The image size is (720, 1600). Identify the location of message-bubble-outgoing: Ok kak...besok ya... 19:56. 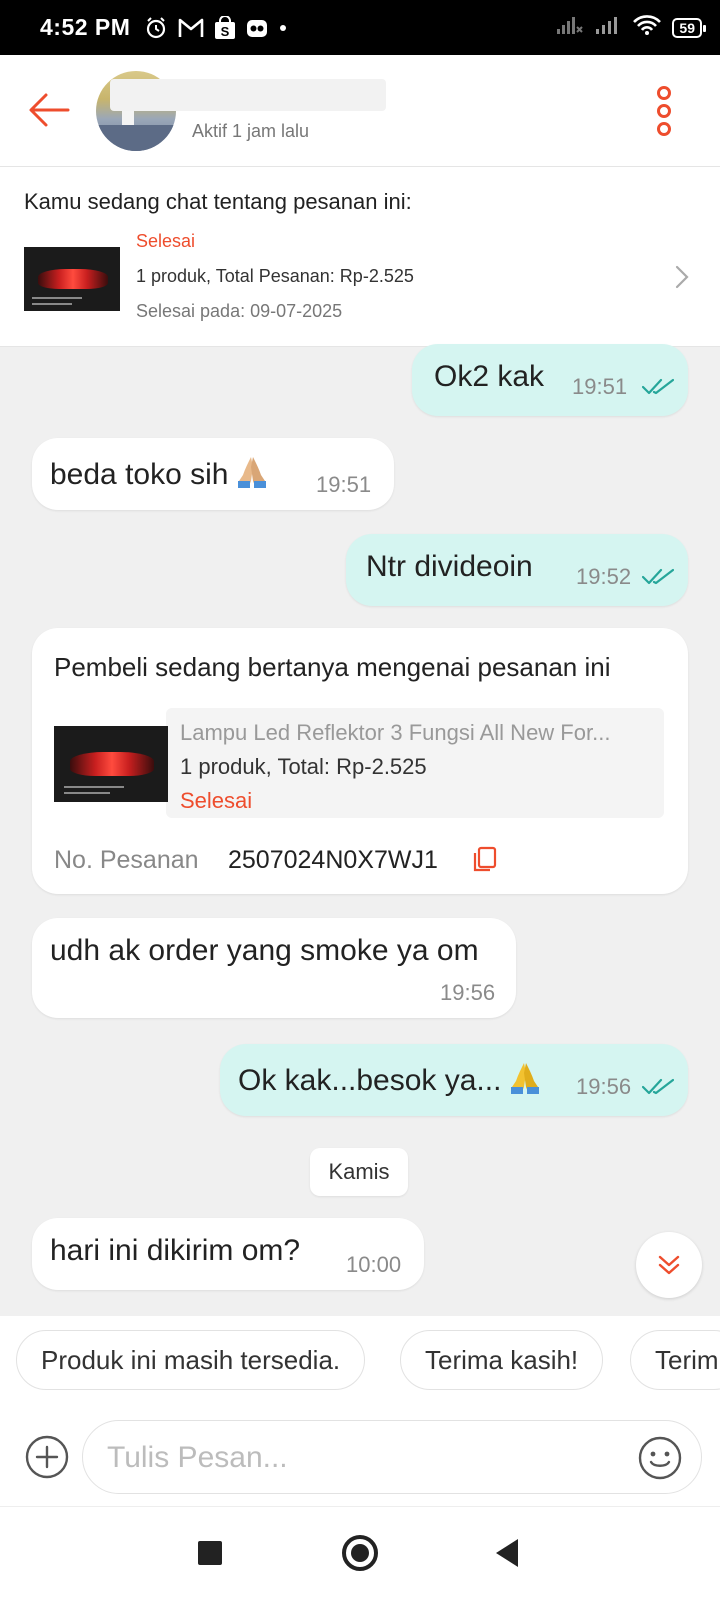
(454, 1080).